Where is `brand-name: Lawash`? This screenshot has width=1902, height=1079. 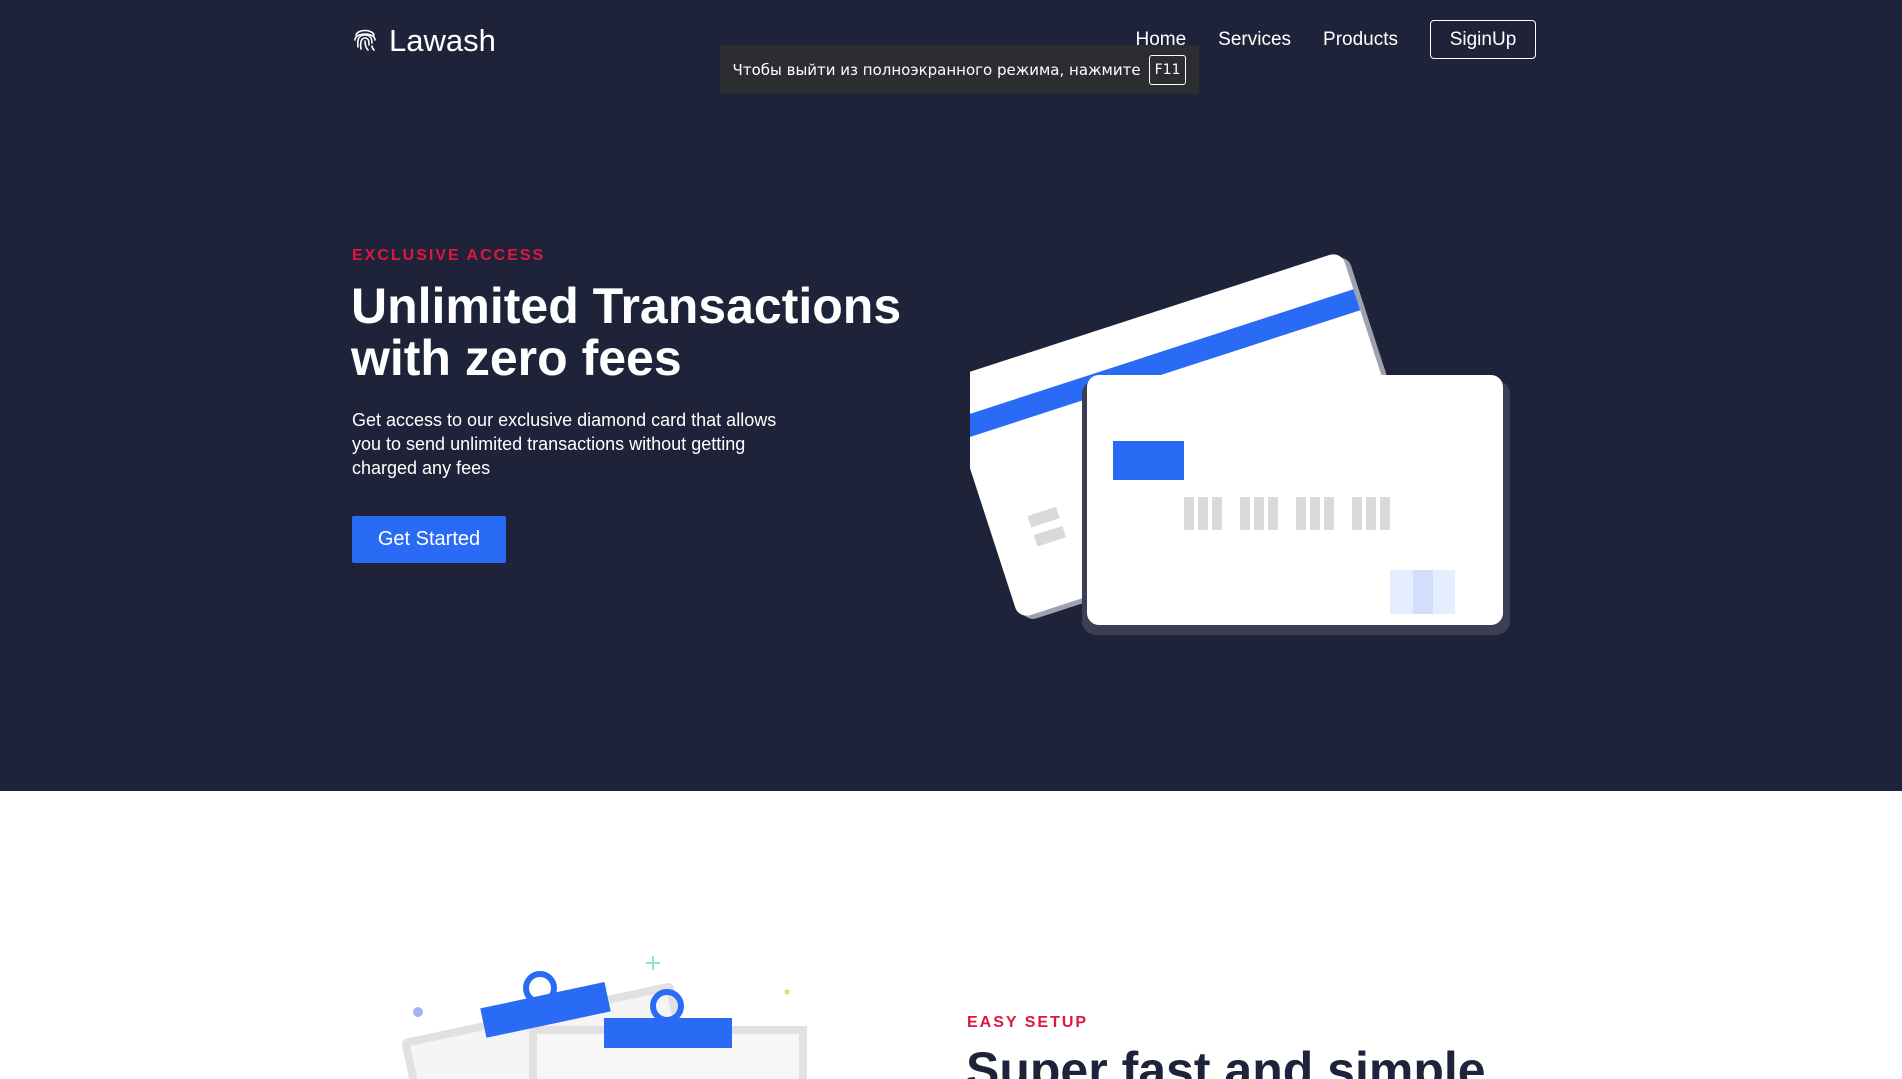 brand-name: Lawash is located at coordinates (442, 40).